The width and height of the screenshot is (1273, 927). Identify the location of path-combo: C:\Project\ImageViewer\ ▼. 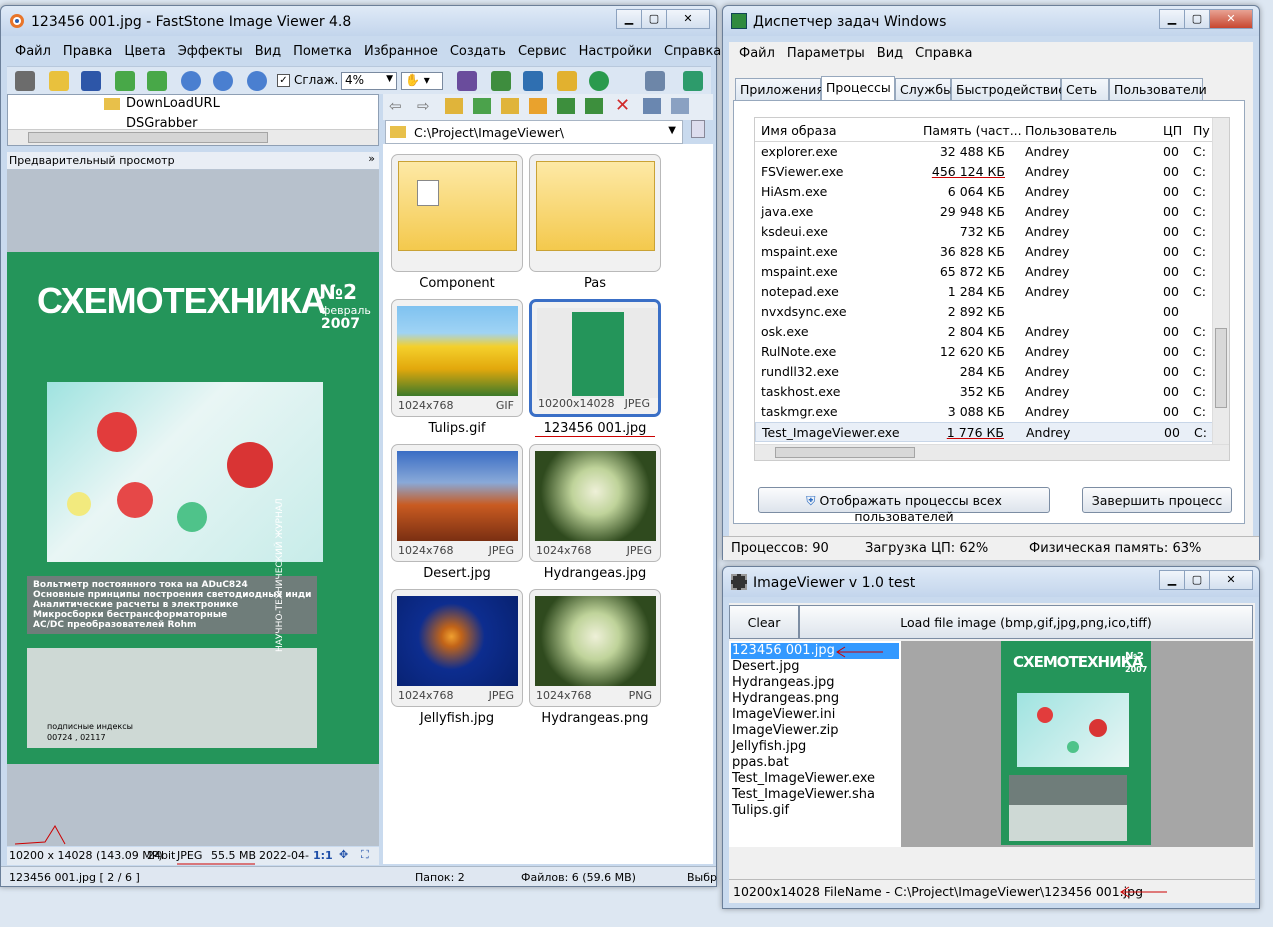
(534, 132).